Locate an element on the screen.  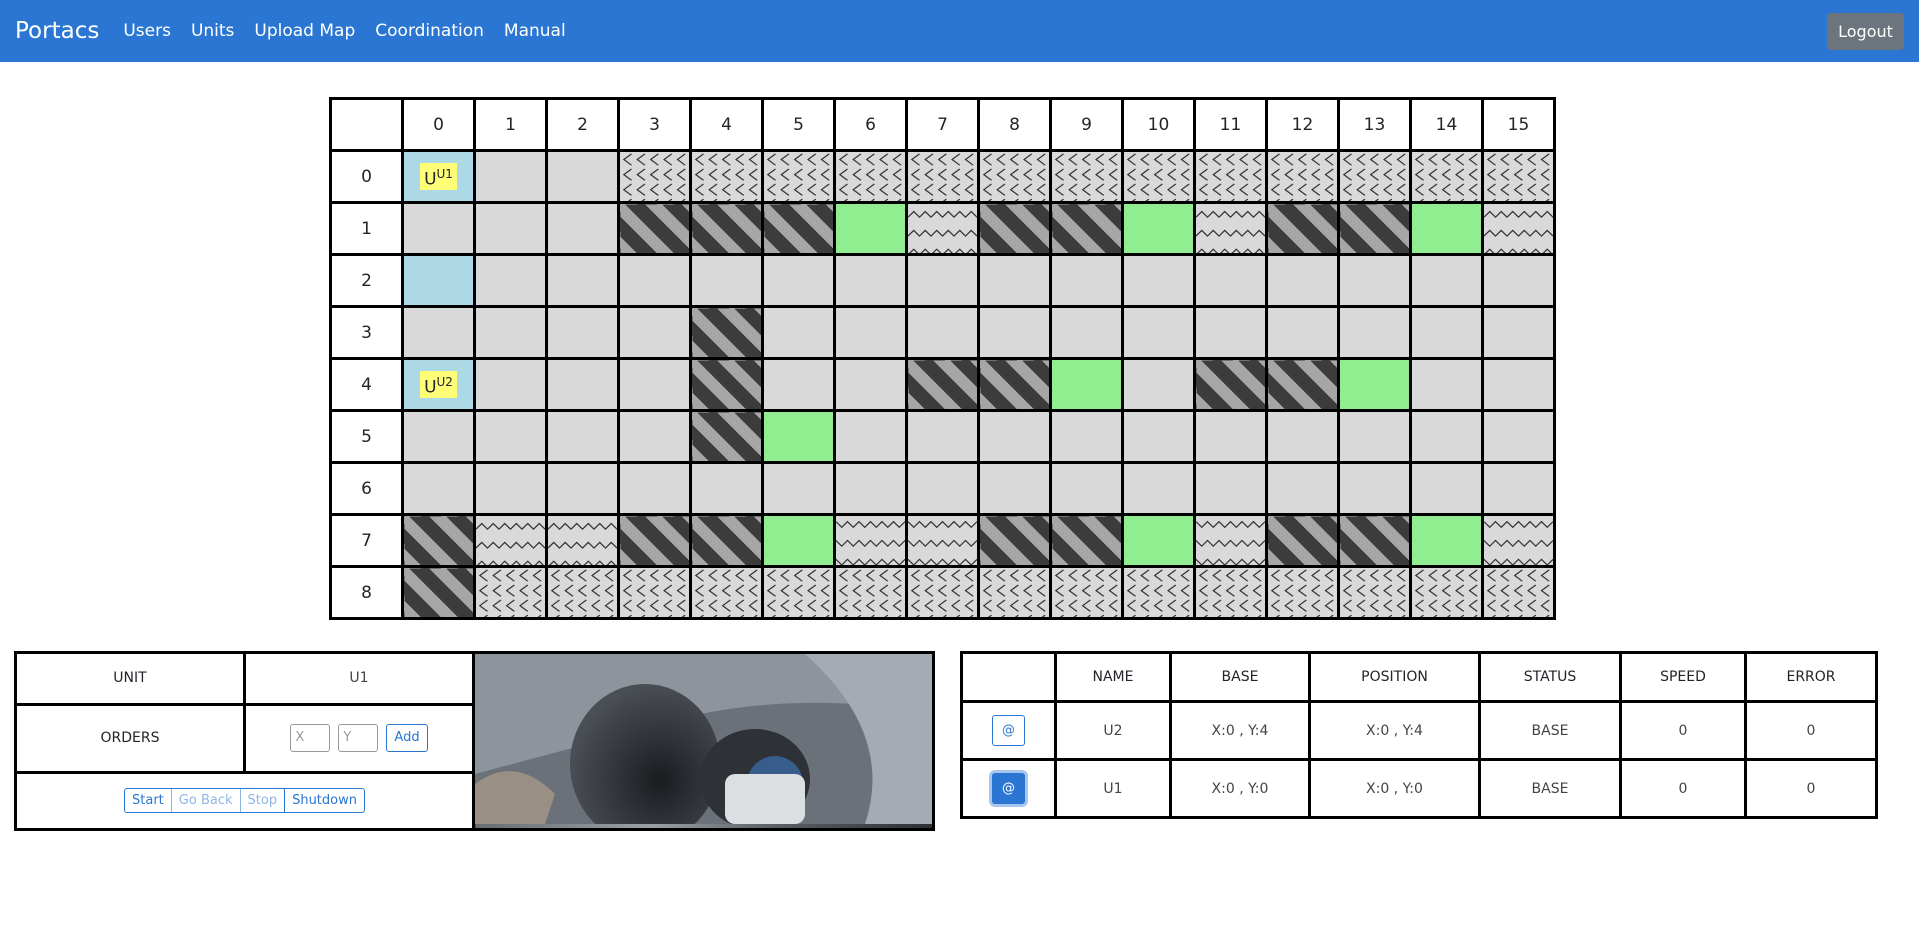
shutdown-button: Shutdown is located at coordinates (324, 801).